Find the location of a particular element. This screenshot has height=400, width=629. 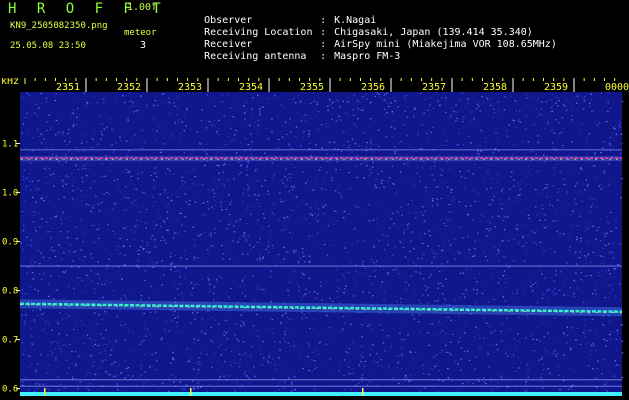

y-tick-label: 0.8 is located at coordinates (10, 292).